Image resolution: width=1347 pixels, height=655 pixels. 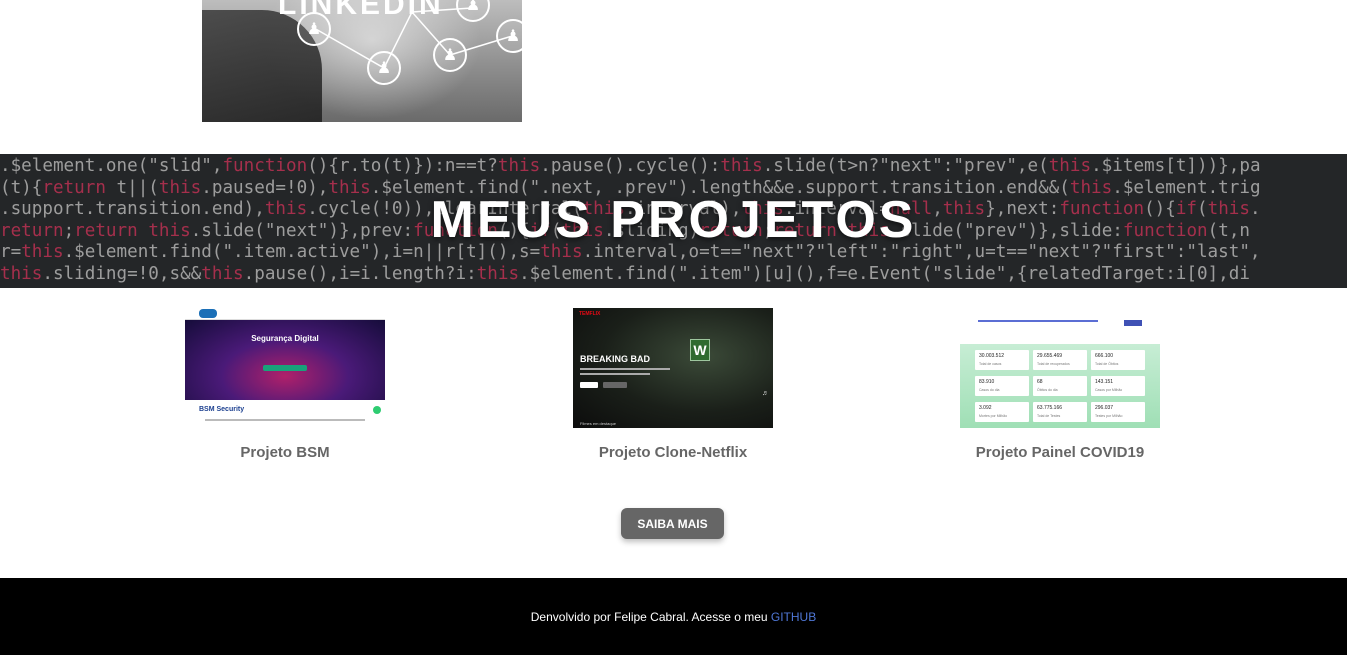 I want to click on thumb-header, so click(x=1060, y=326).